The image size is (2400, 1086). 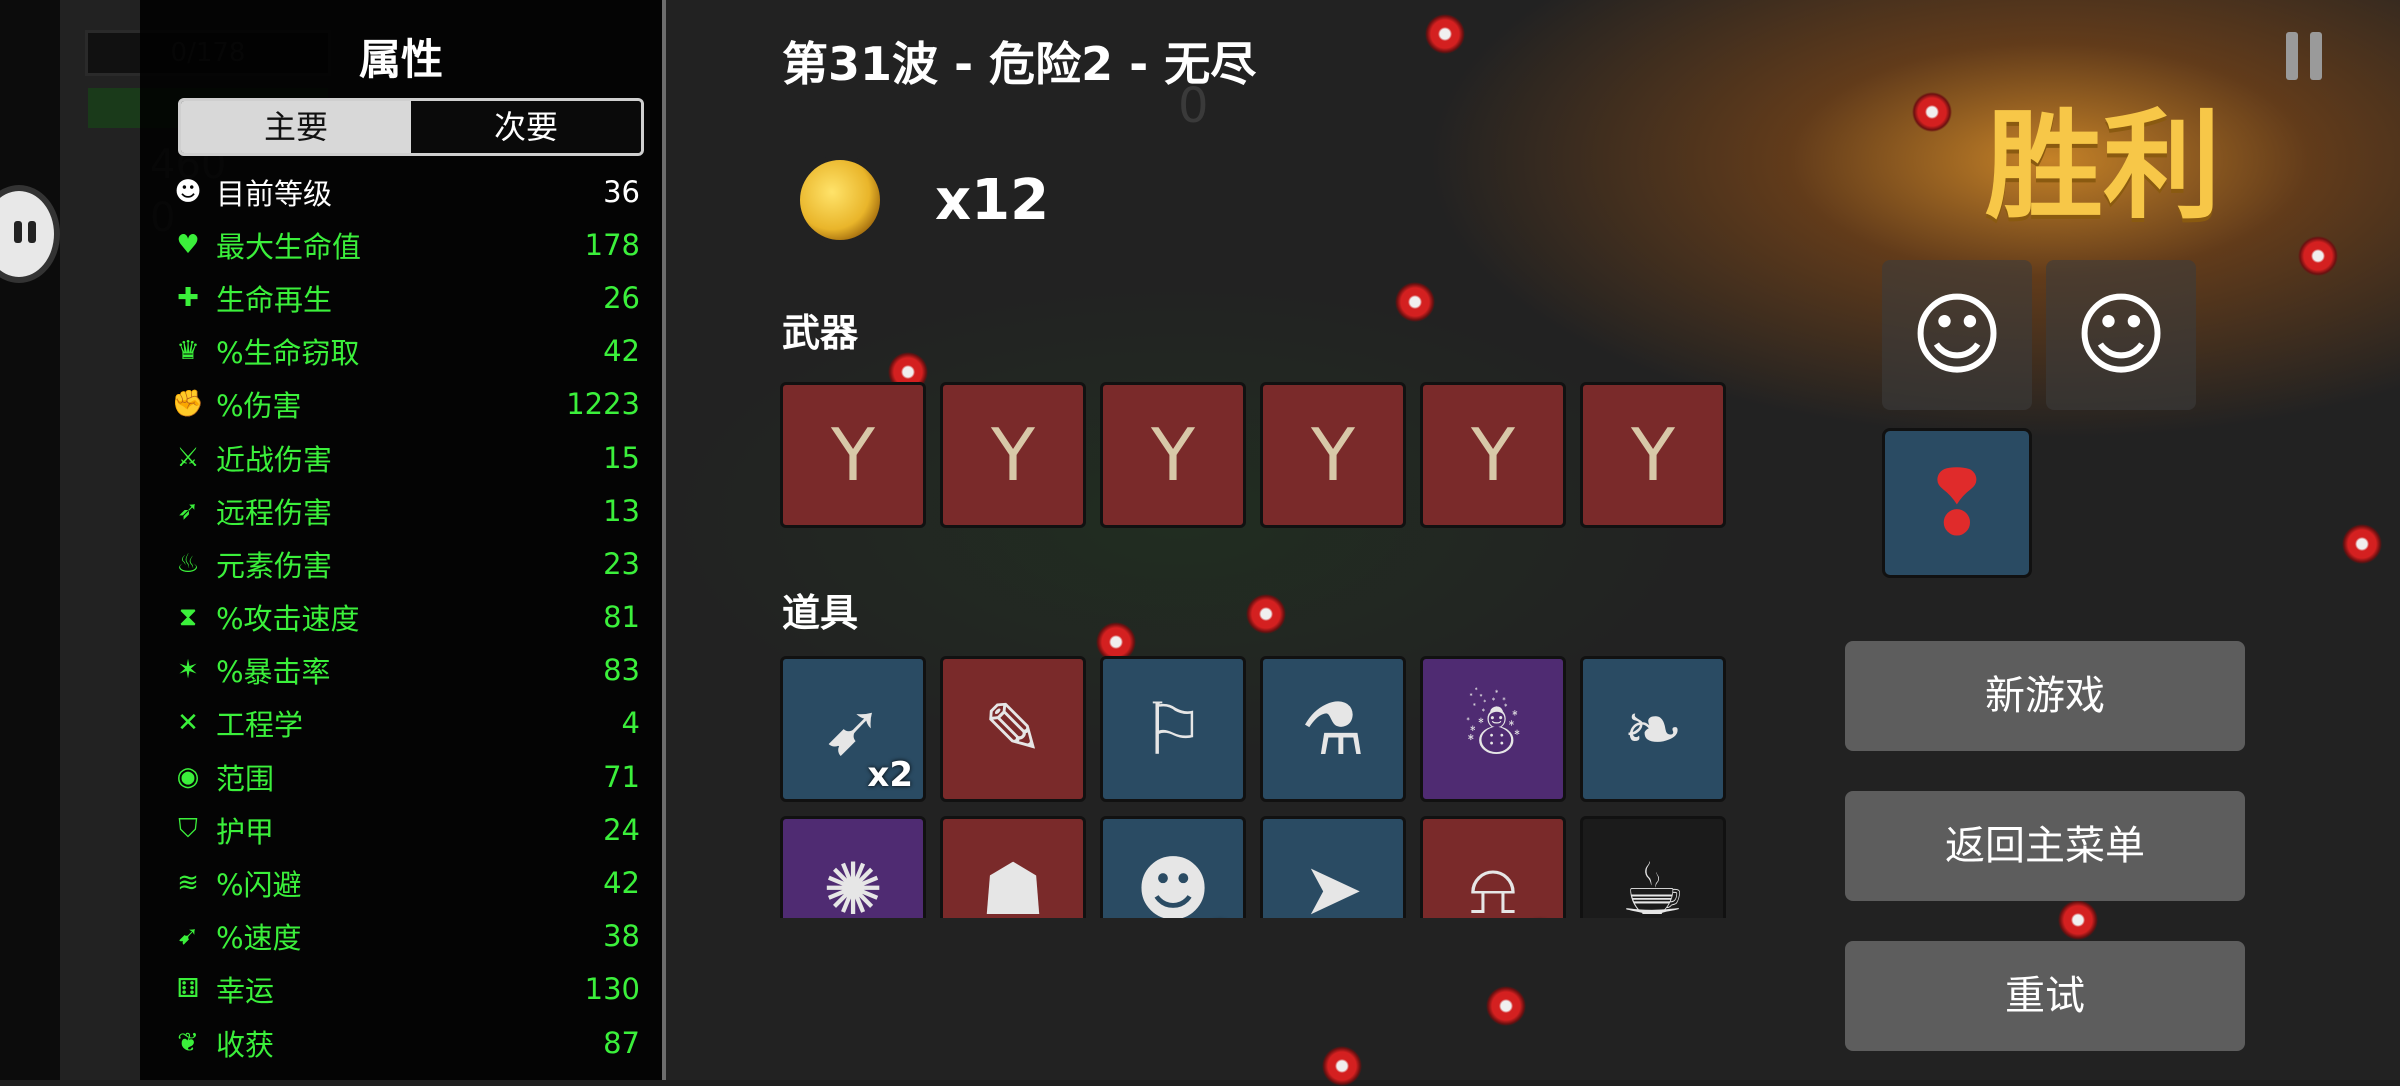 I want to click on tab-secondary: 次要, so click(x=526, y=127).